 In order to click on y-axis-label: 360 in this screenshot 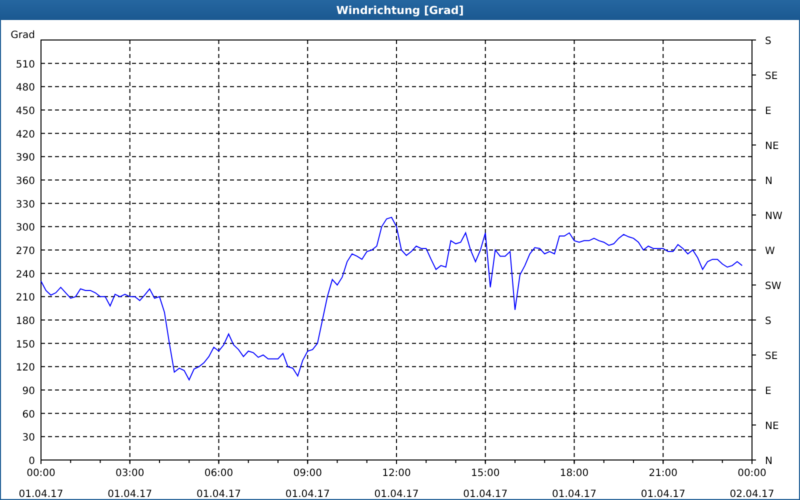, I will do `click(25, 181)`.